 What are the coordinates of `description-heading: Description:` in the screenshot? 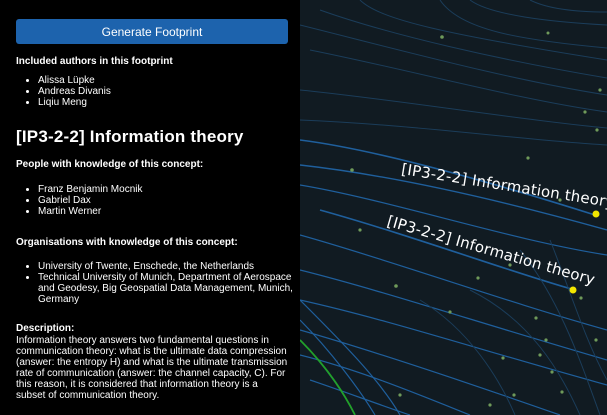 It's located at (45, 328).